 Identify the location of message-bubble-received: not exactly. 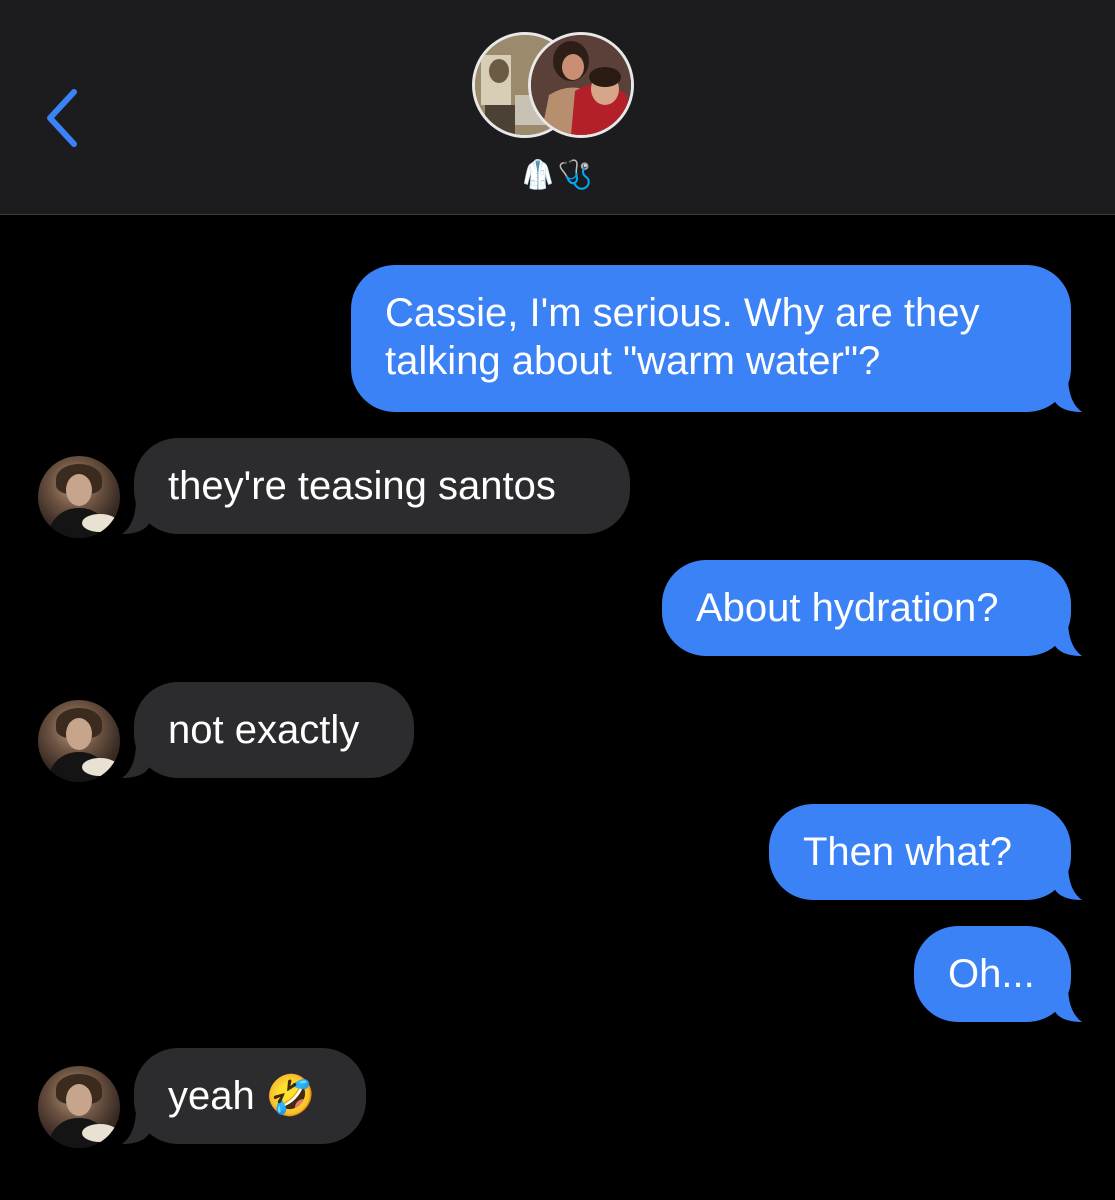
(274, 730).